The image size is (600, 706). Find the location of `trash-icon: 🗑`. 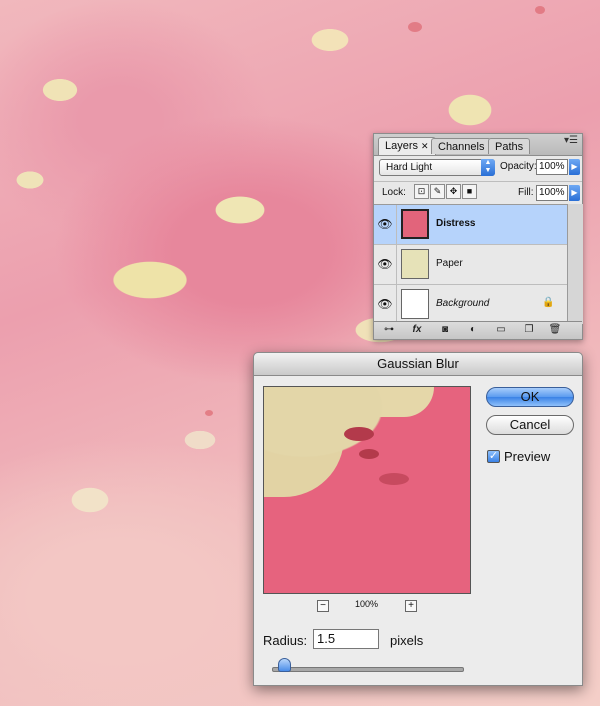

trash-icon: 🗑 is located at coordinates (555, 330).